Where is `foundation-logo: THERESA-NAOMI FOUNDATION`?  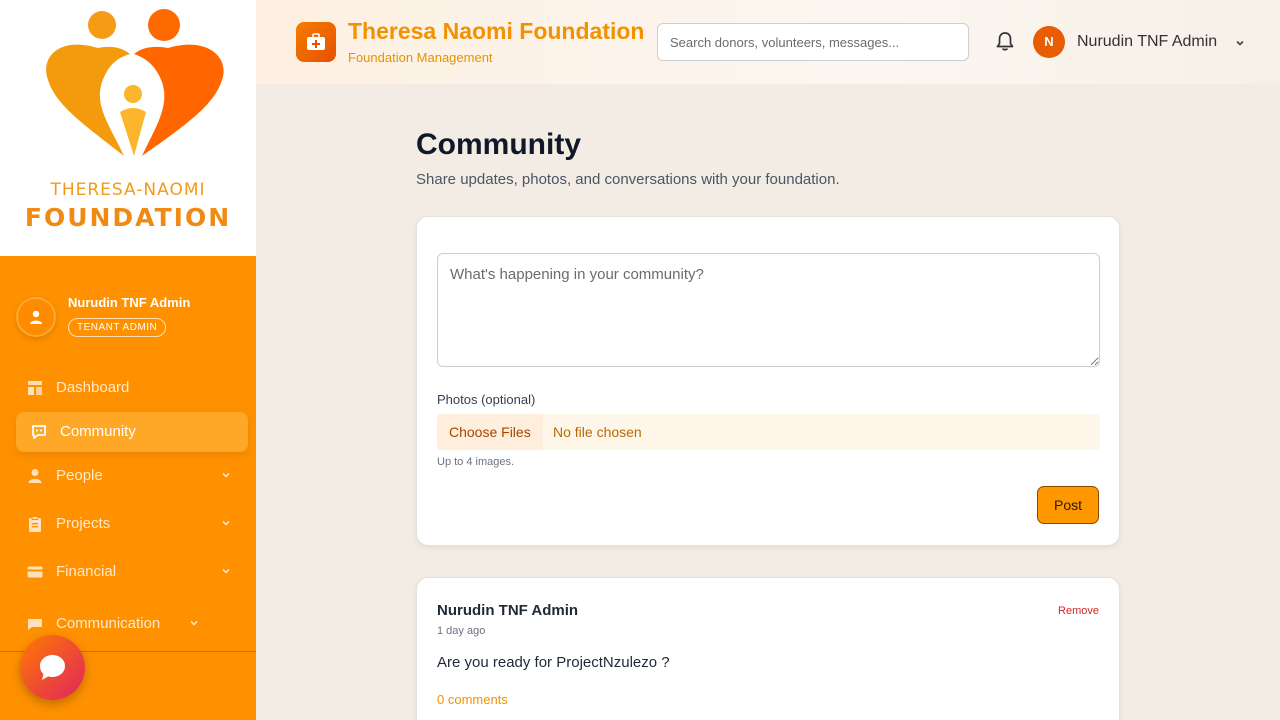
foundation-logo: THERESA-NAOMI FOUNDATION is located at coordinates (128, 128).